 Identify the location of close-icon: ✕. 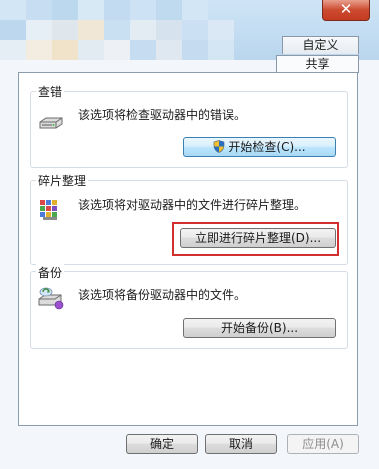
(346, 9).